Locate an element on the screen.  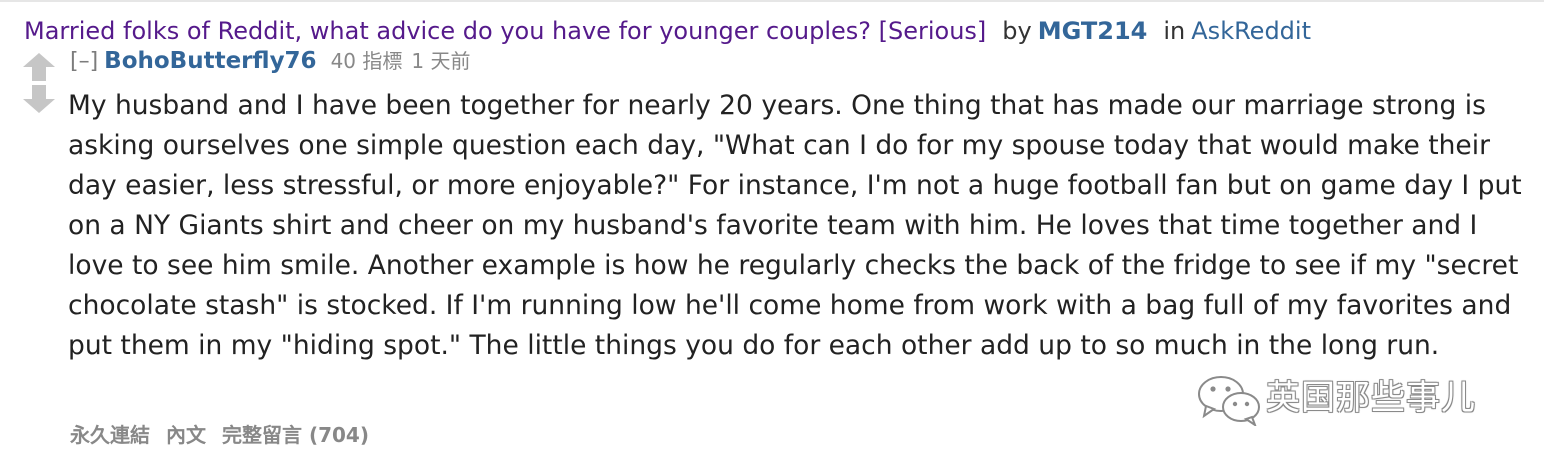
watermark-text: 英国那些事儿 is located at coordinates (1371, 398).